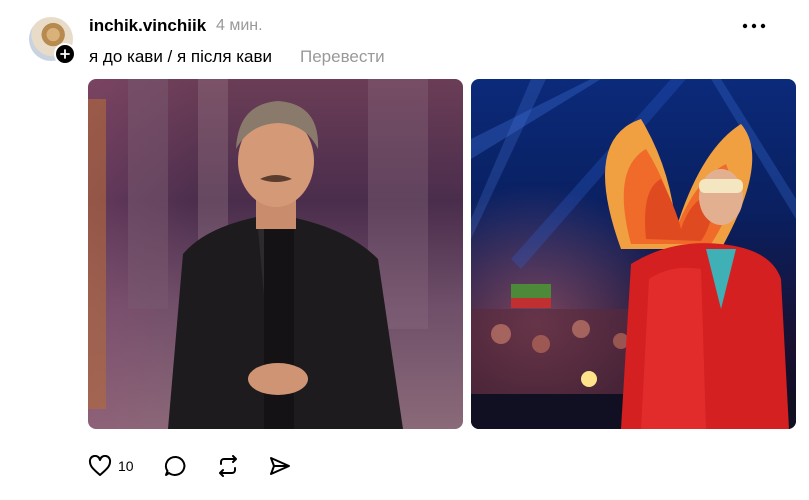 The height and width of the screenshot is (500, 809). Describe the element at coordinates (342, 57) in the screenshot. I see `translate-link: Перевести` at that location.